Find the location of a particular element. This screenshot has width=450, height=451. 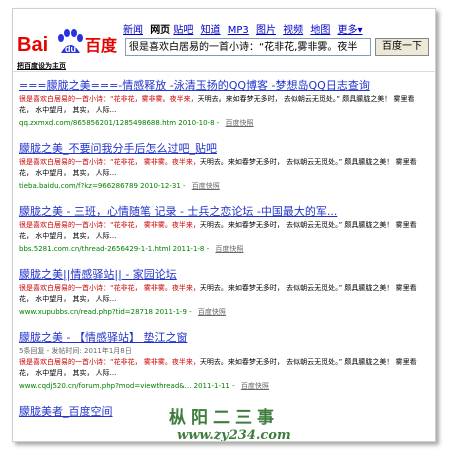

logo-text-right: 百度 is located at coordinates (101, 45).